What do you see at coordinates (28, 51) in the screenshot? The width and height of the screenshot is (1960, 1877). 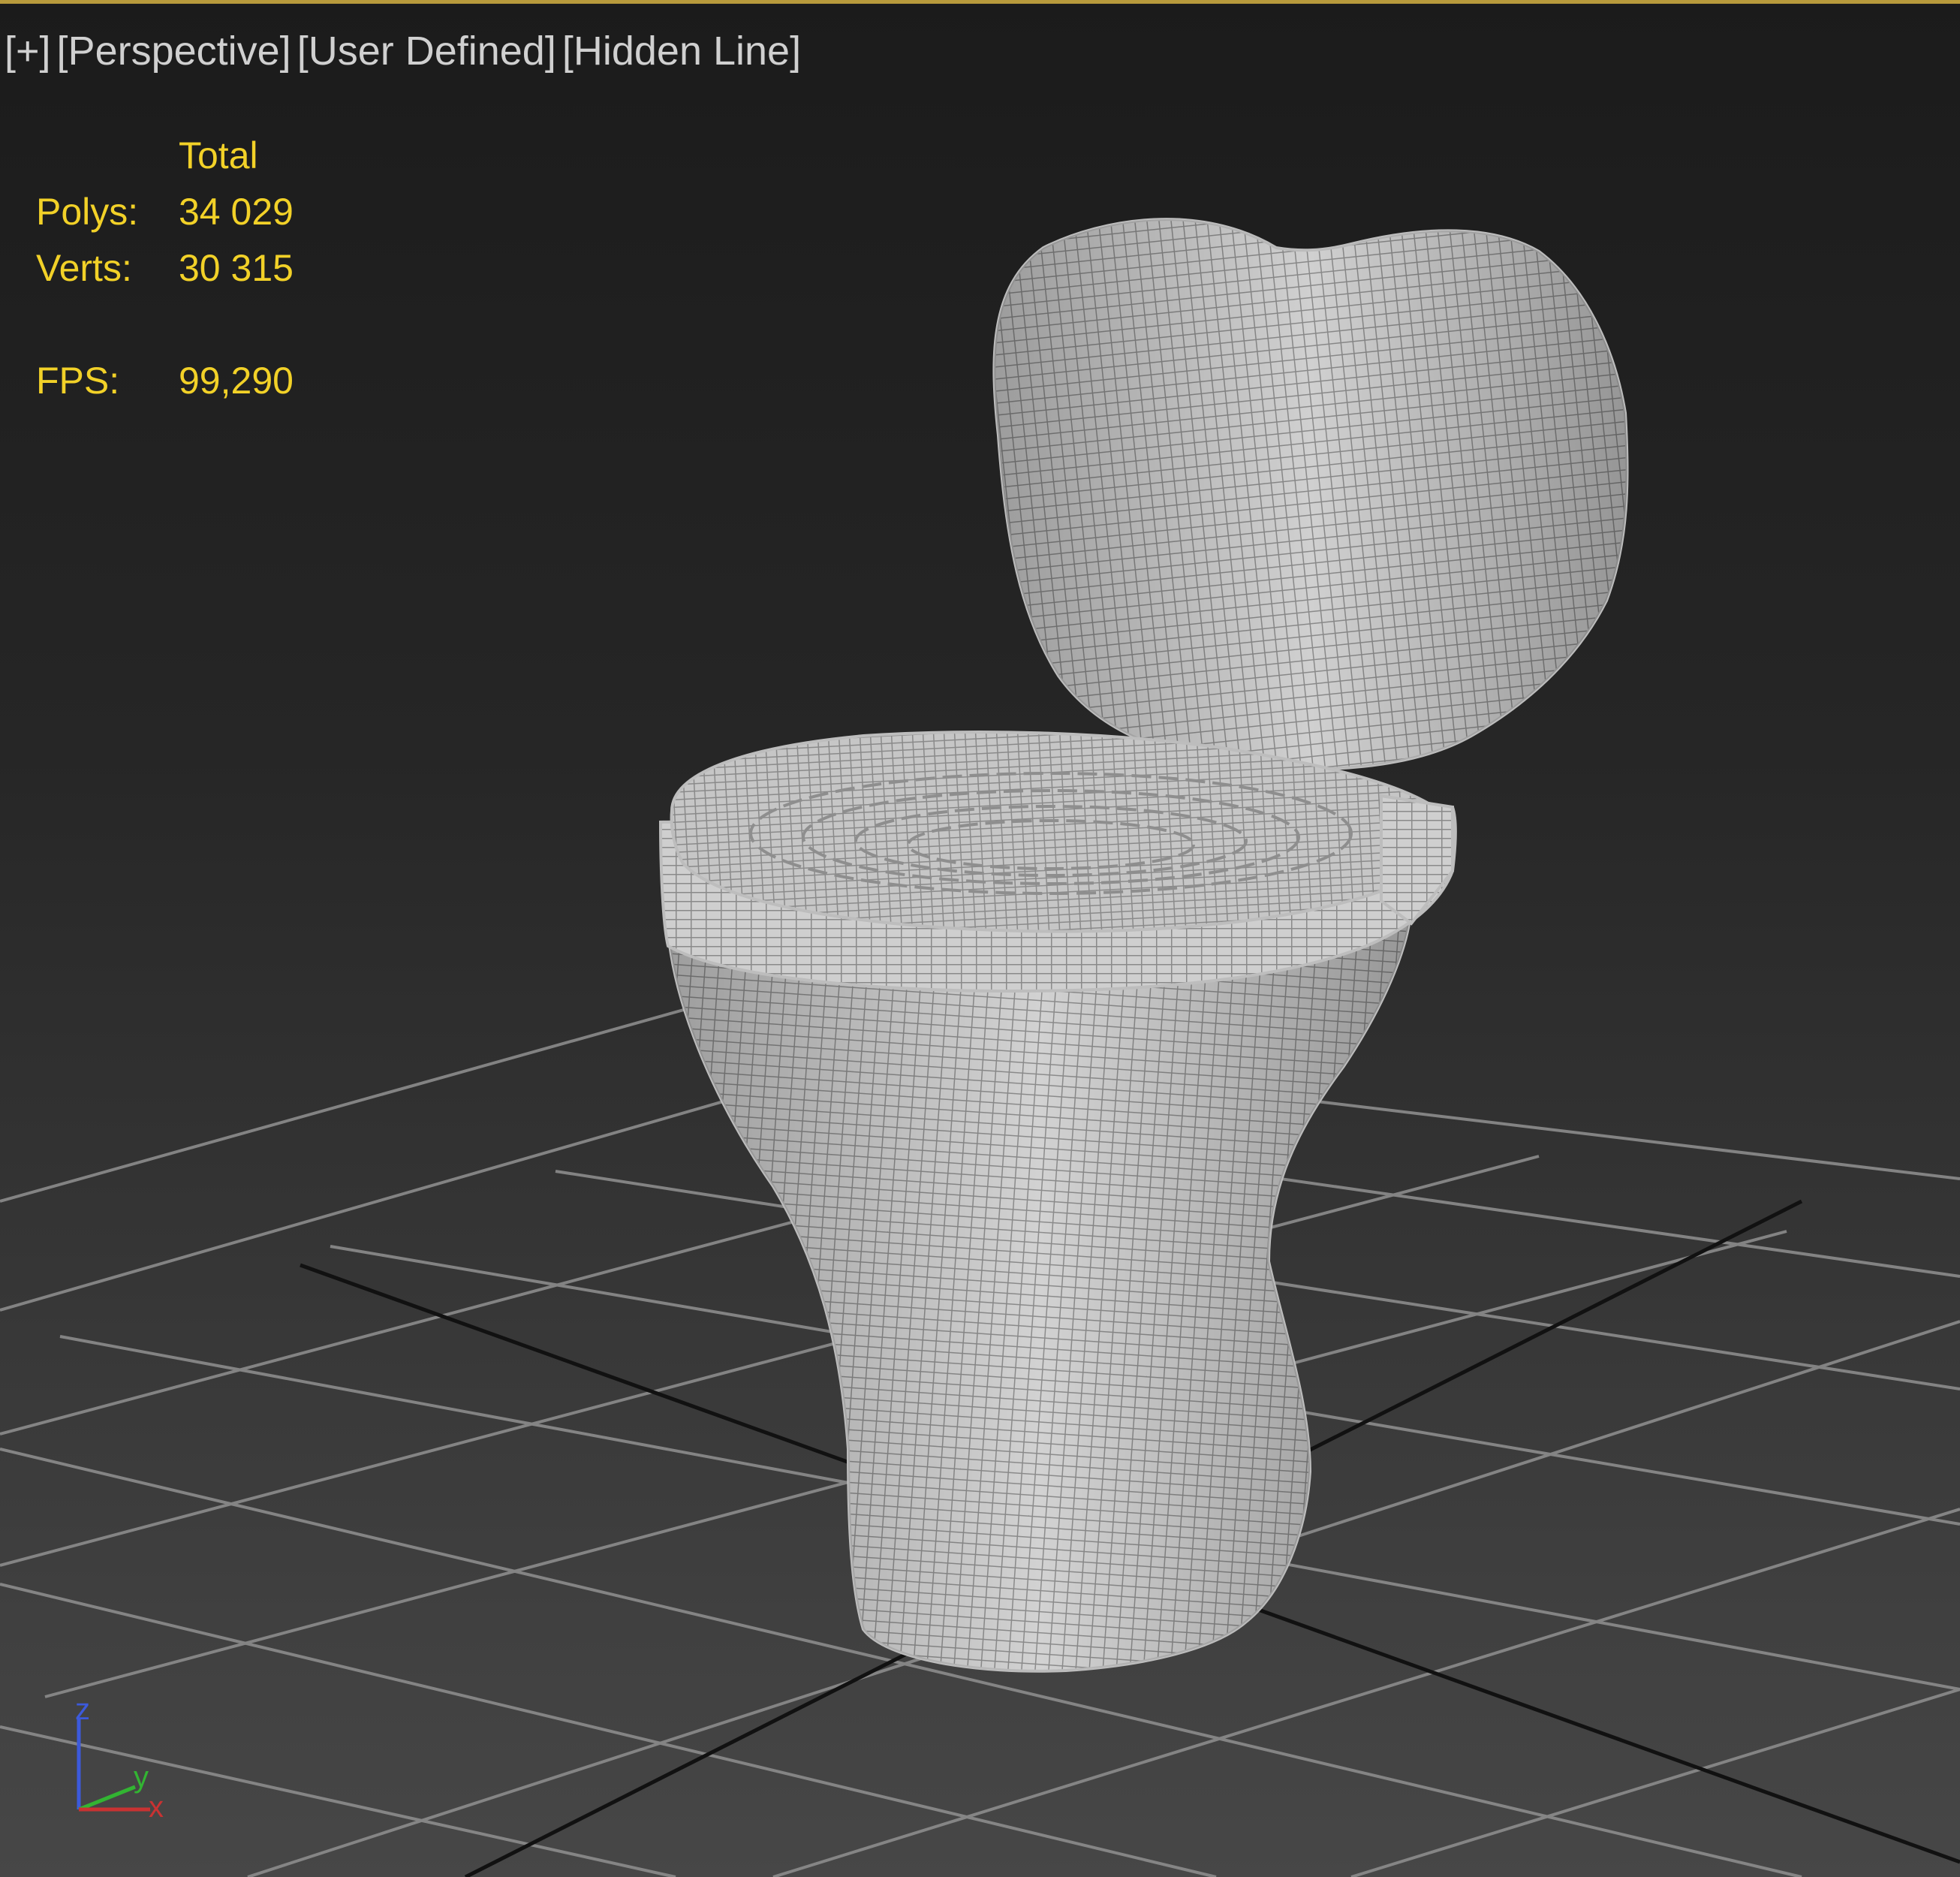 I see `viewport-general-menu: [+]` at bounding box center [28, 51].